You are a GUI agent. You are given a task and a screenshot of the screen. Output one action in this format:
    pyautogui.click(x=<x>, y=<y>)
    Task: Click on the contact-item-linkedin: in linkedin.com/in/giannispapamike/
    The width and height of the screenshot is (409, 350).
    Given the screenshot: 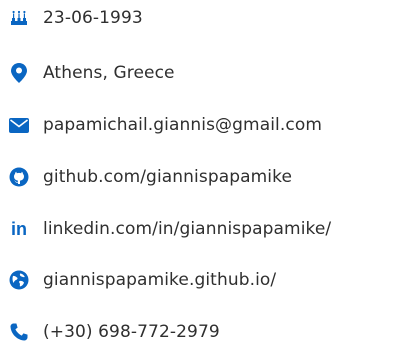 What is the action you would take?
    pyautogui.click(x=204, y=229)
    